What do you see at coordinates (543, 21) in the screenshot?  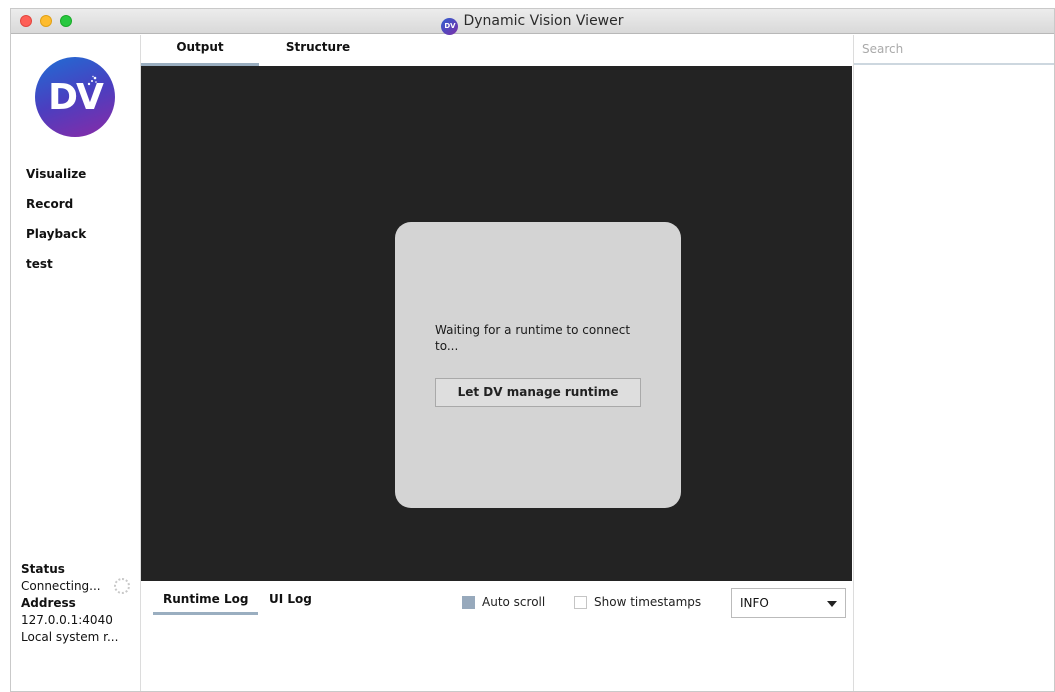 I see `window-title: Dynamic Vision Viewer` at bounding box center [543, 21].